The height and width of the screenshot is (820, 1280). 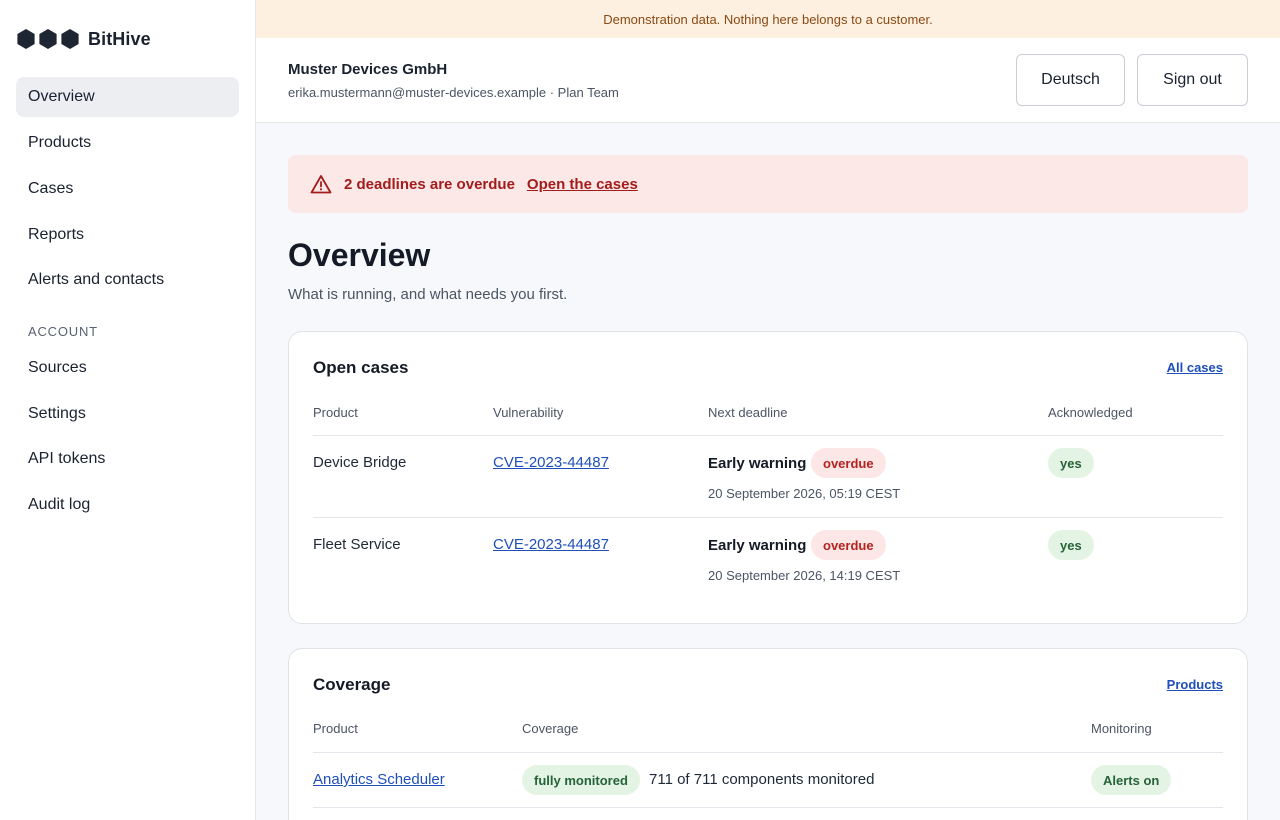 What do you see at coordinates (361, 367) in the screenshot?
I see `card-title: Open cases` at bounding box center [361, 367].